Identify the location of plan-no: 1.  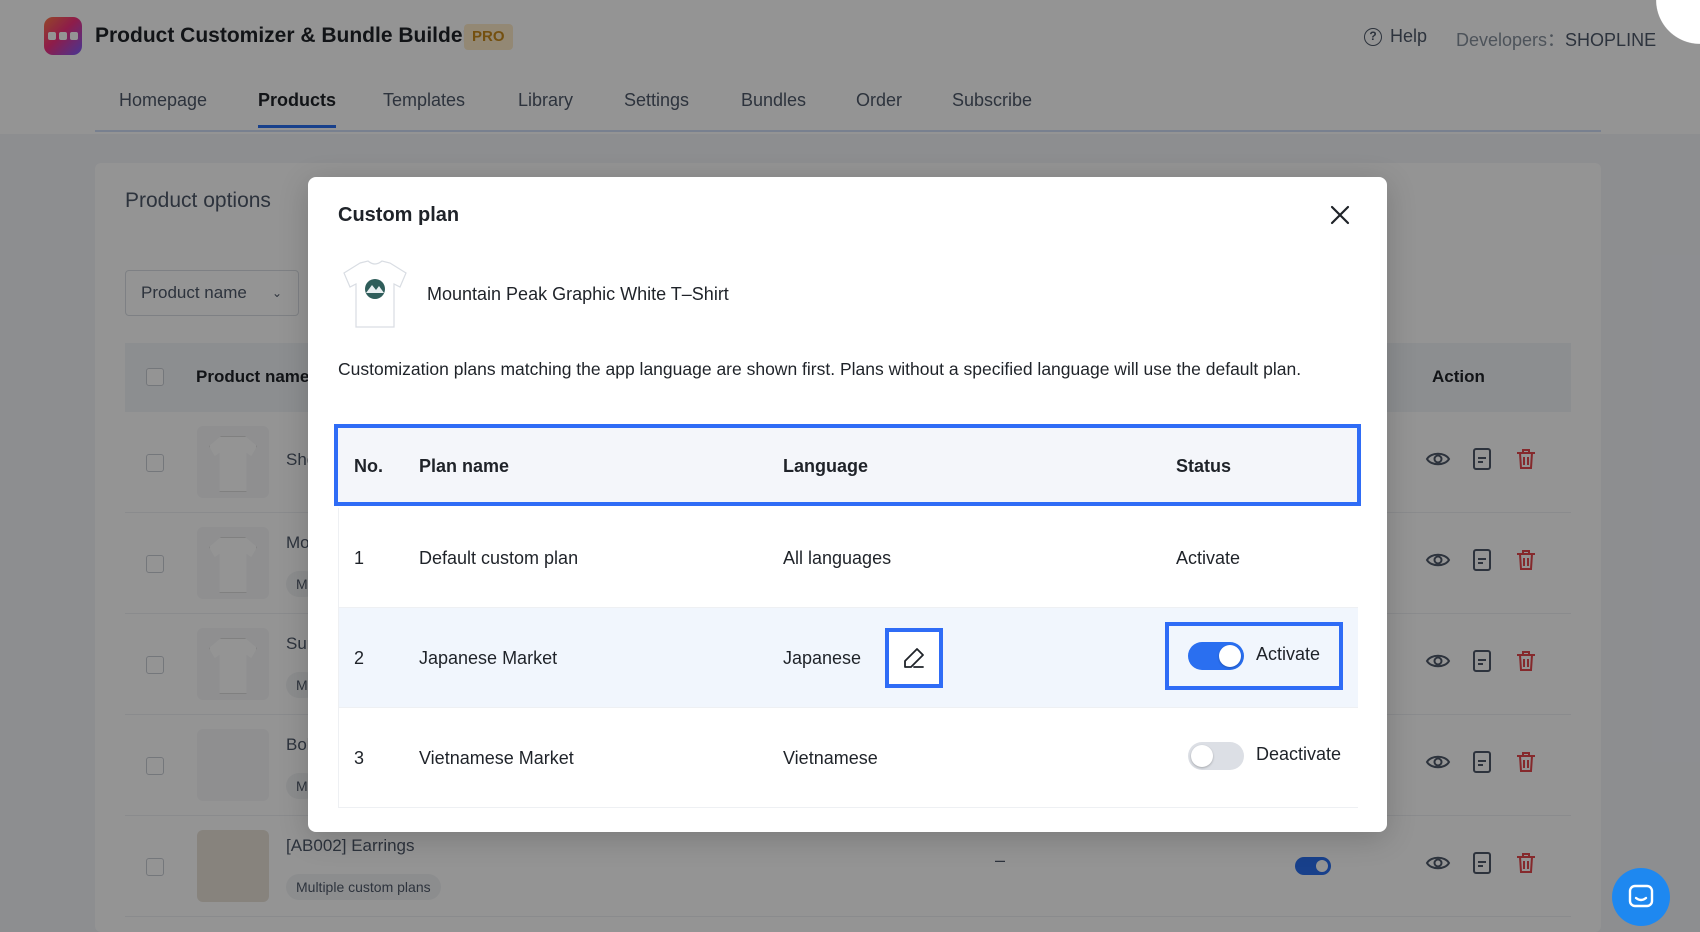
(359, 558).